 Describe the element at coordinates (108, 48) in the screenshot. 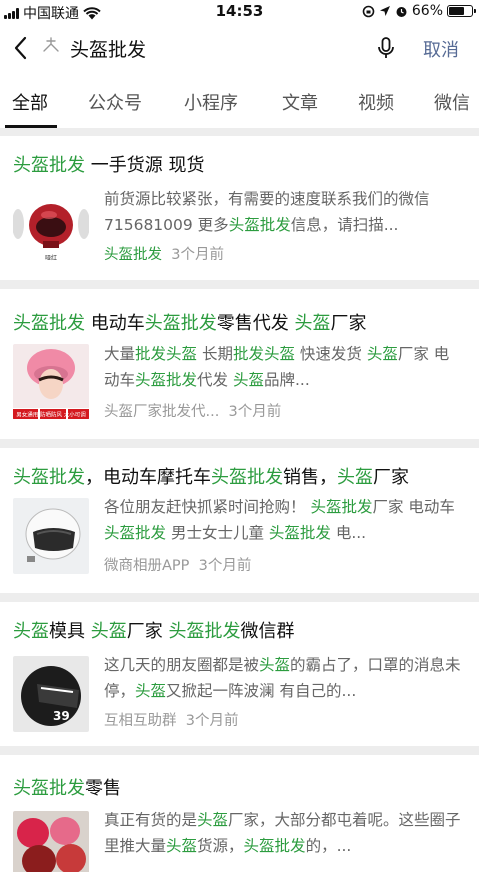

I see `search-input: 头盔批发` at that location.